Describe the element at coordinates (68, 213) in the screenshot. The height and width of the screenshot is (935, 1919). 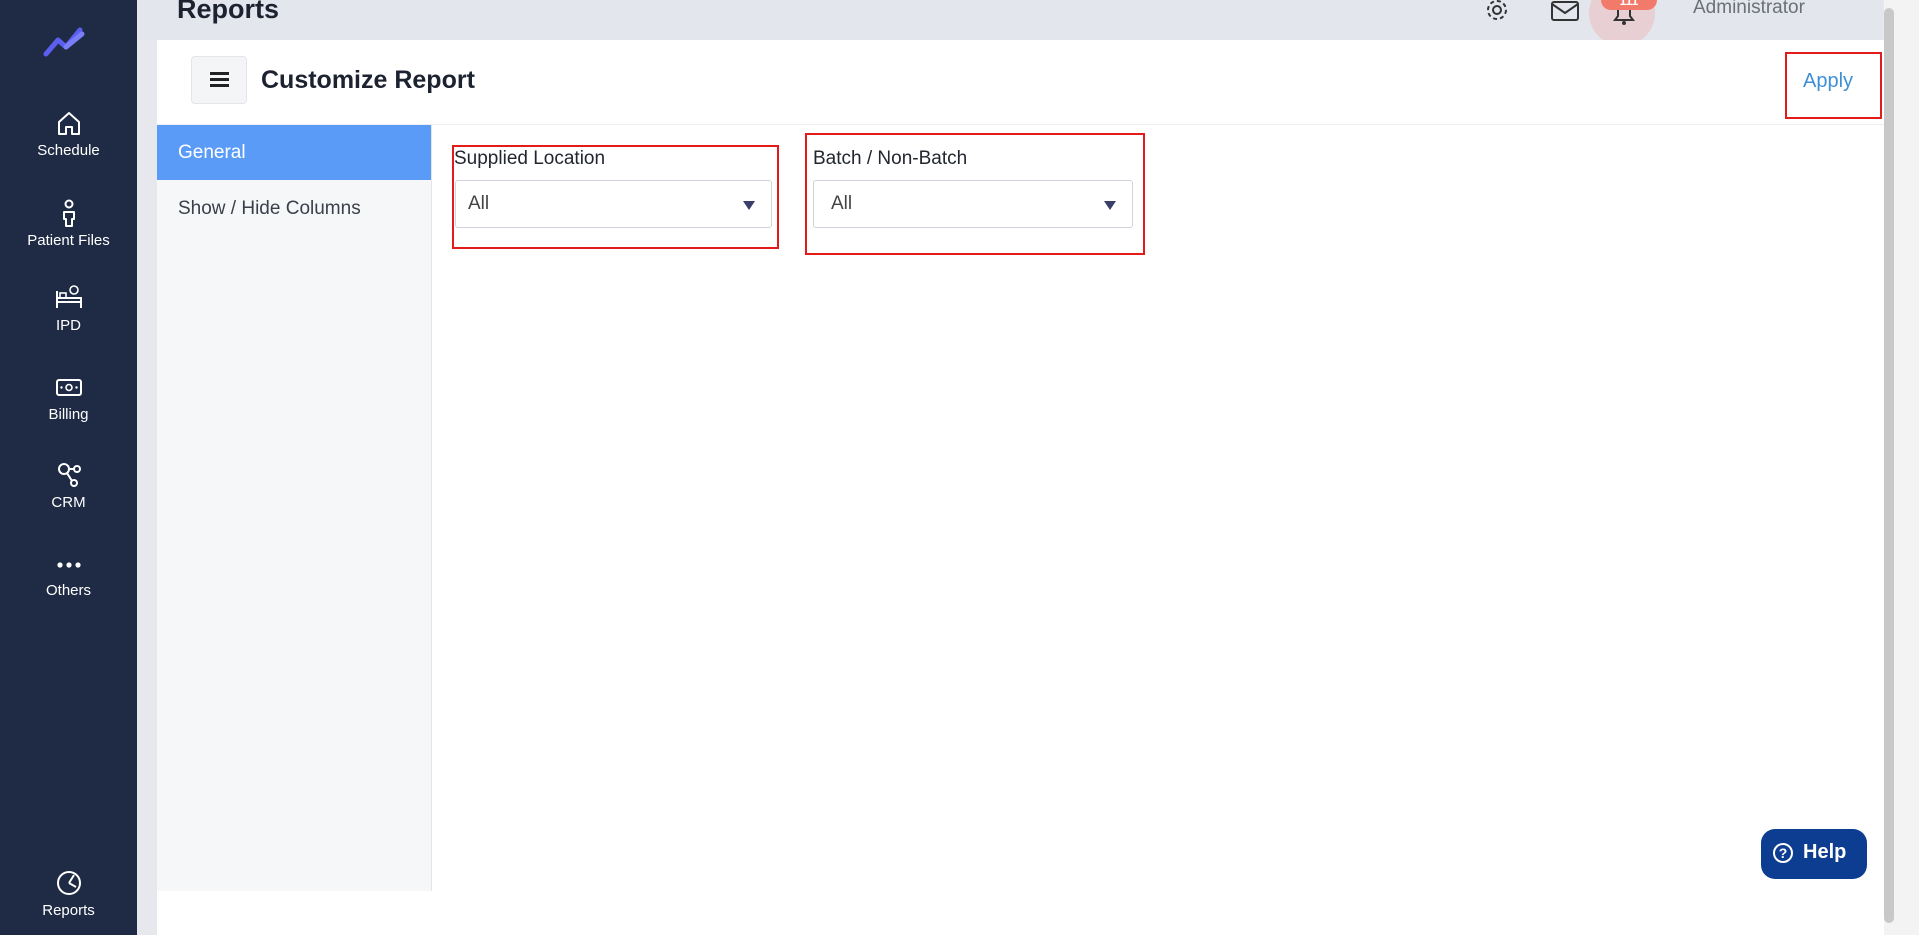
I see `person-icon` at that location.